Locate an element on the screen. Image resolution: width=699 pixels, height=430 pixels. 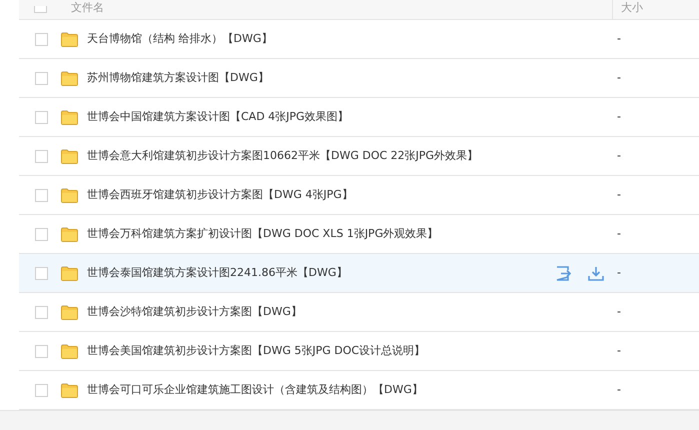
file-name: 世博会可口可乐企业馆建筑施工图设计（含建筑及结构图）【DWG】 is located at coordinates (319, 390).